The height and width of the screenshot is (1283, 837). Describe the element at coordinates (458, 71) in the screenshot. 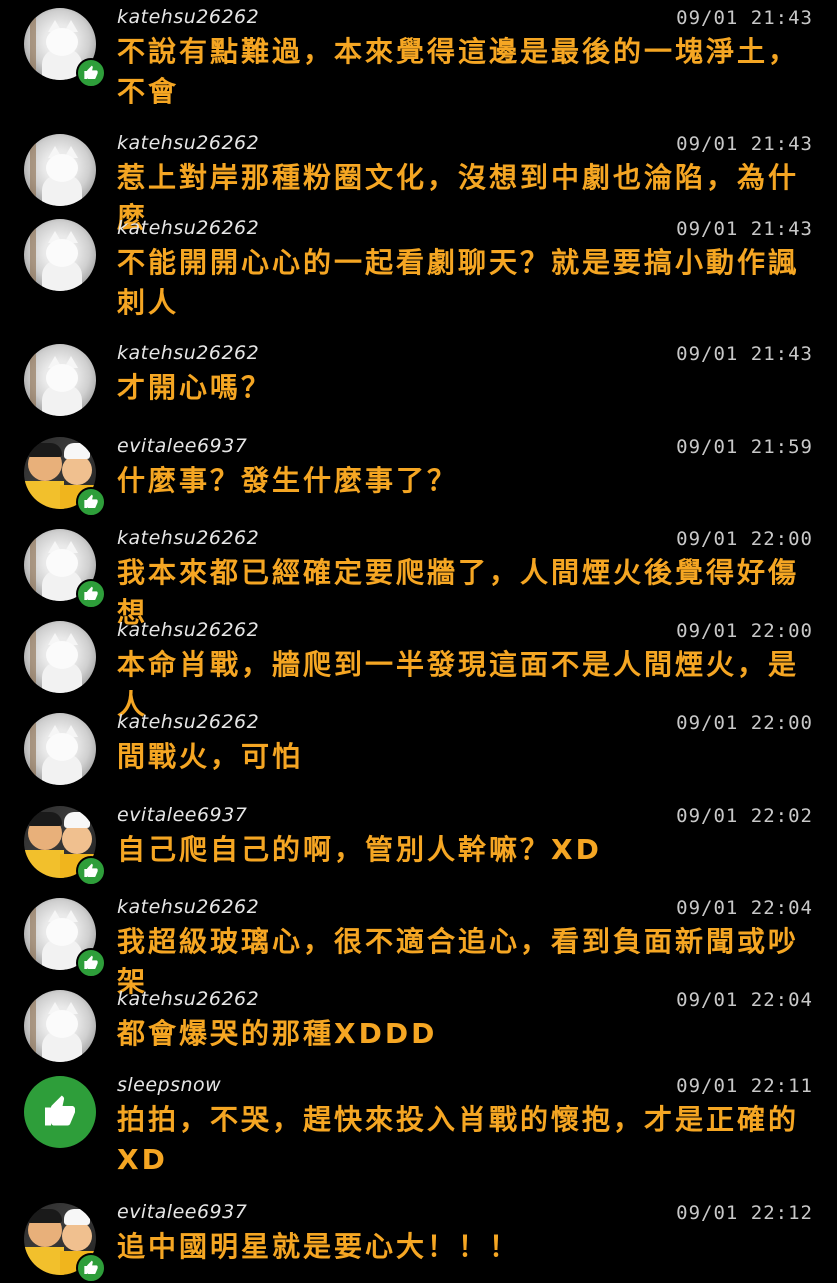

I see `message-text: 不說有點難過，本來覺得這邊是最後的一塊淨土，不會` at that location.